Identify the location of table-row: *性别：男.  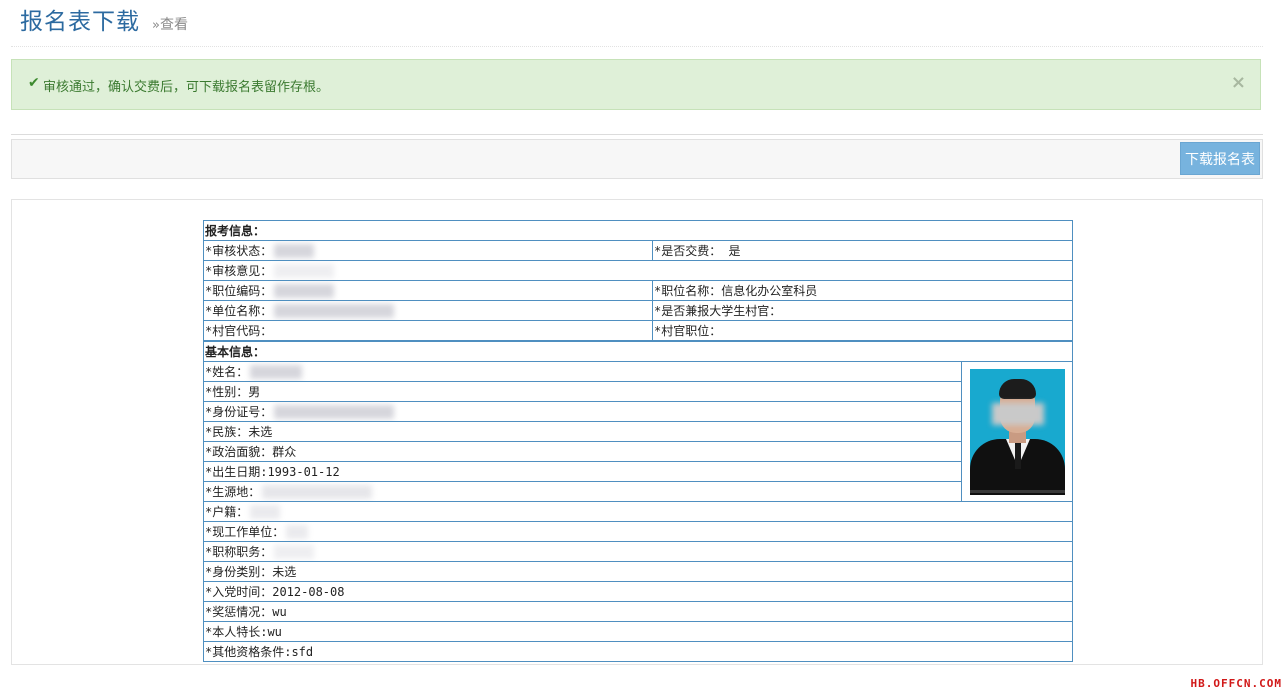
(638, 391).